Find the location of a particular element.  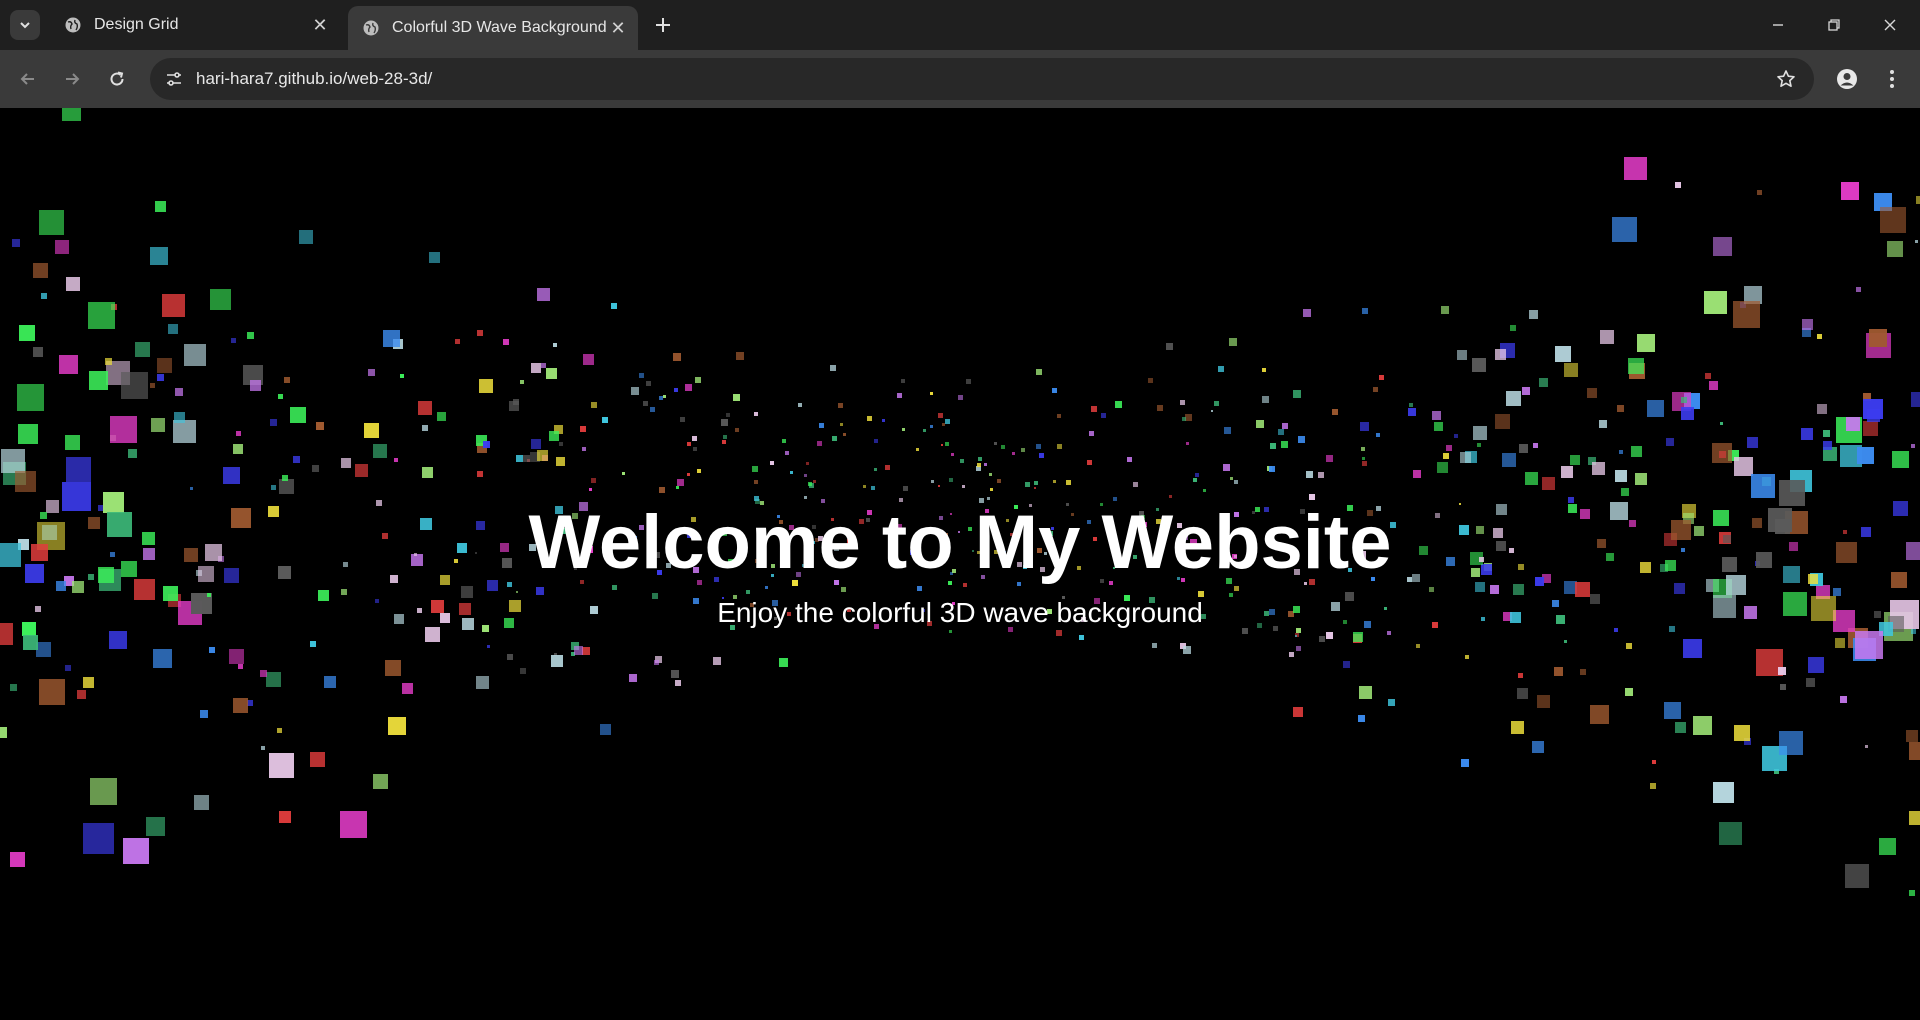

site-info-button is located at coordinates (174, 79).